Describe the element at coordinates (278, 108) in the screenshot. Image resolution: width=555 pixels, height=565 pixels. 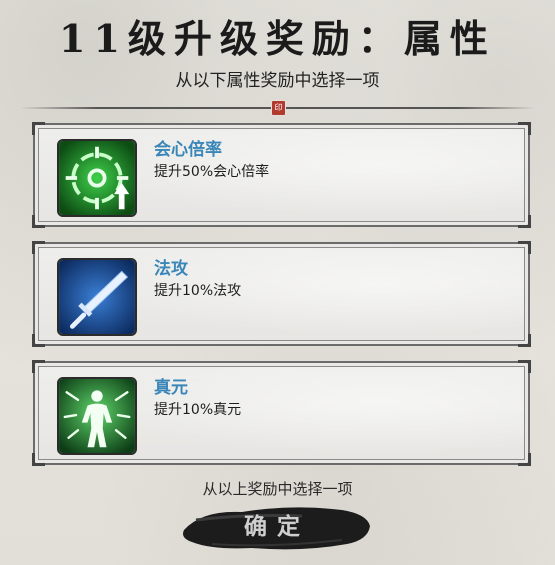
I see `seal-icon: 印` at that location.